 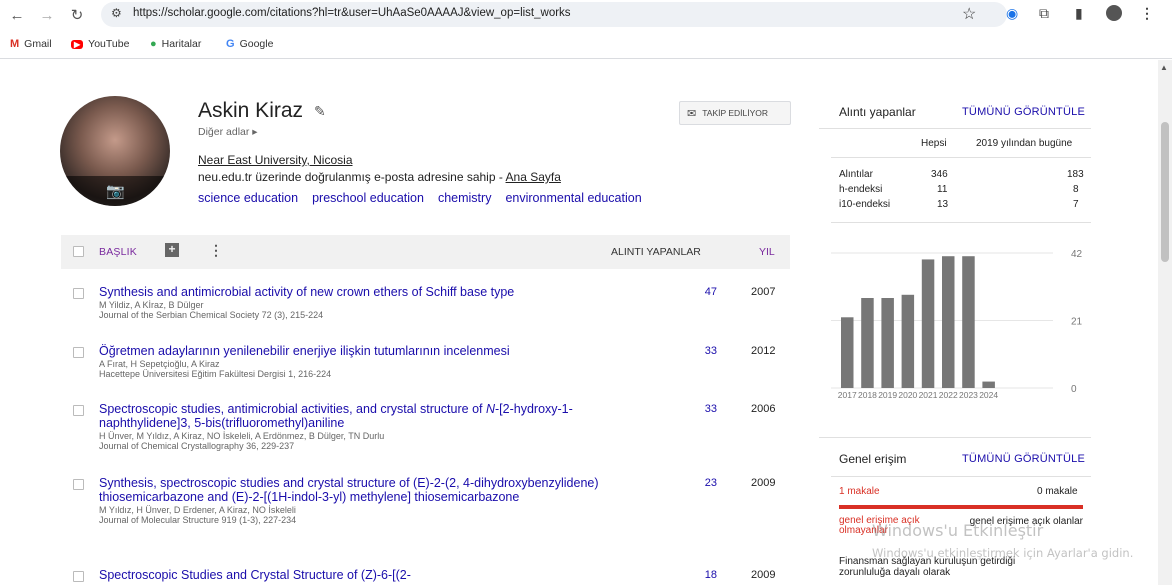 I want to click on citations-bar-chart: 0 21 42 2017 2018 2019 2020 2021 2022 2023 2024, so click(x=957, y=324).